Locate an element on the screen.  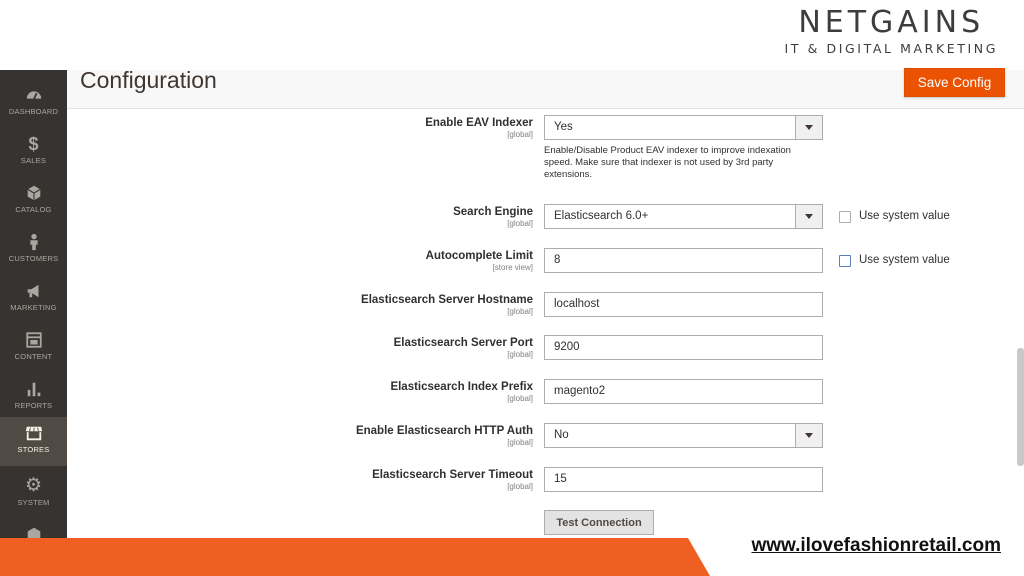
eav-indexer-select: Yes is located at coordinates (683, 127).